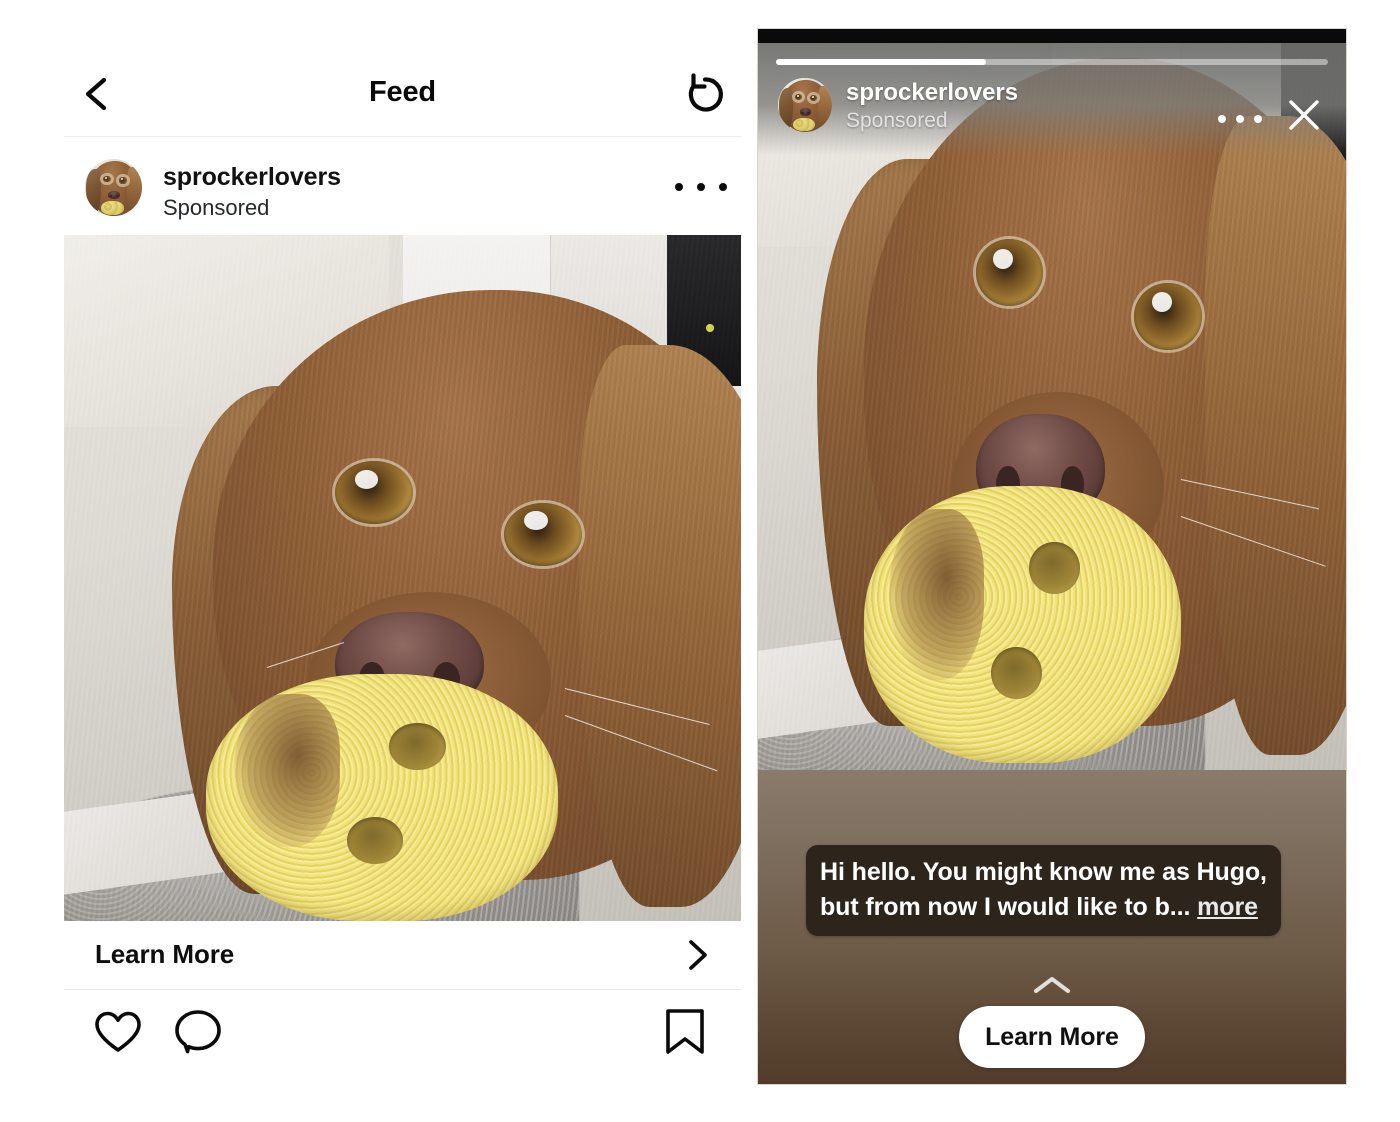 Image resolution: width=1400 pixels, height=1122 pixels. I want to click on story-caption-line-2-wrapper: but from now I would like to b... more, so click(1043, 907).